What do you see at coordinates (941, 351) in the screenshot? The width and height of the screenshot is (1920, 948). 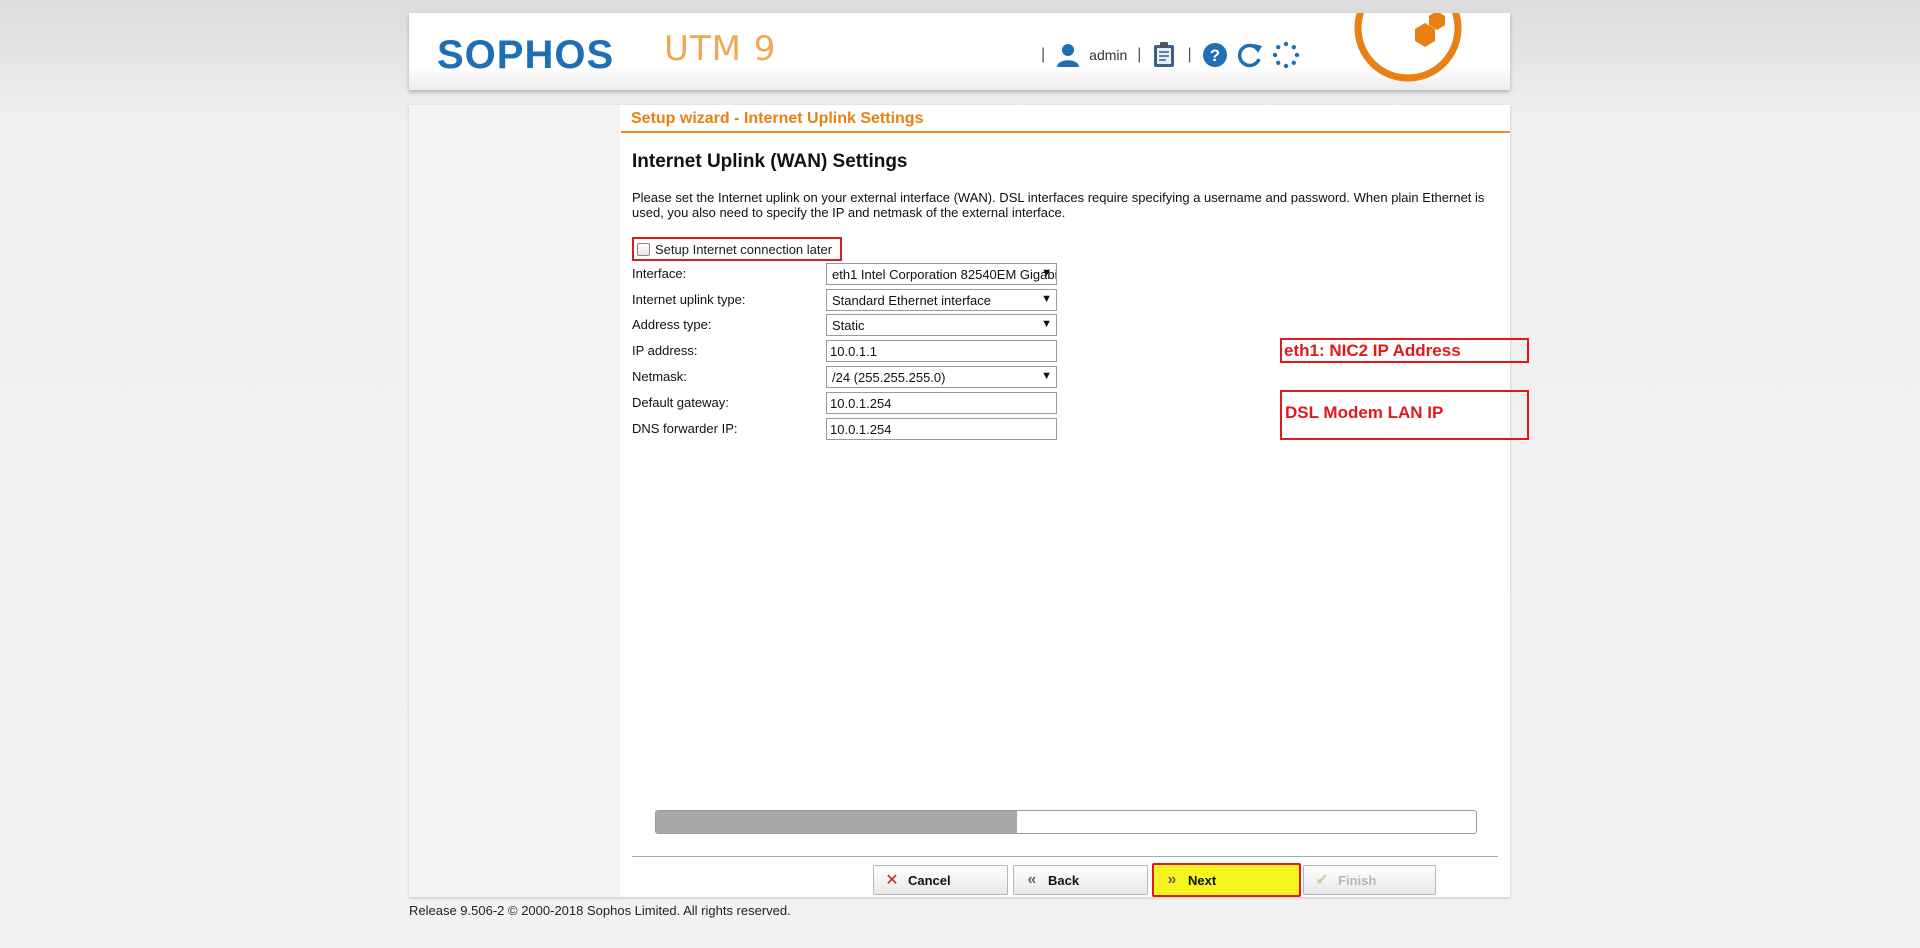 I see `ip-address-input: 10.0.1.1` at bounding box center [941, 351].